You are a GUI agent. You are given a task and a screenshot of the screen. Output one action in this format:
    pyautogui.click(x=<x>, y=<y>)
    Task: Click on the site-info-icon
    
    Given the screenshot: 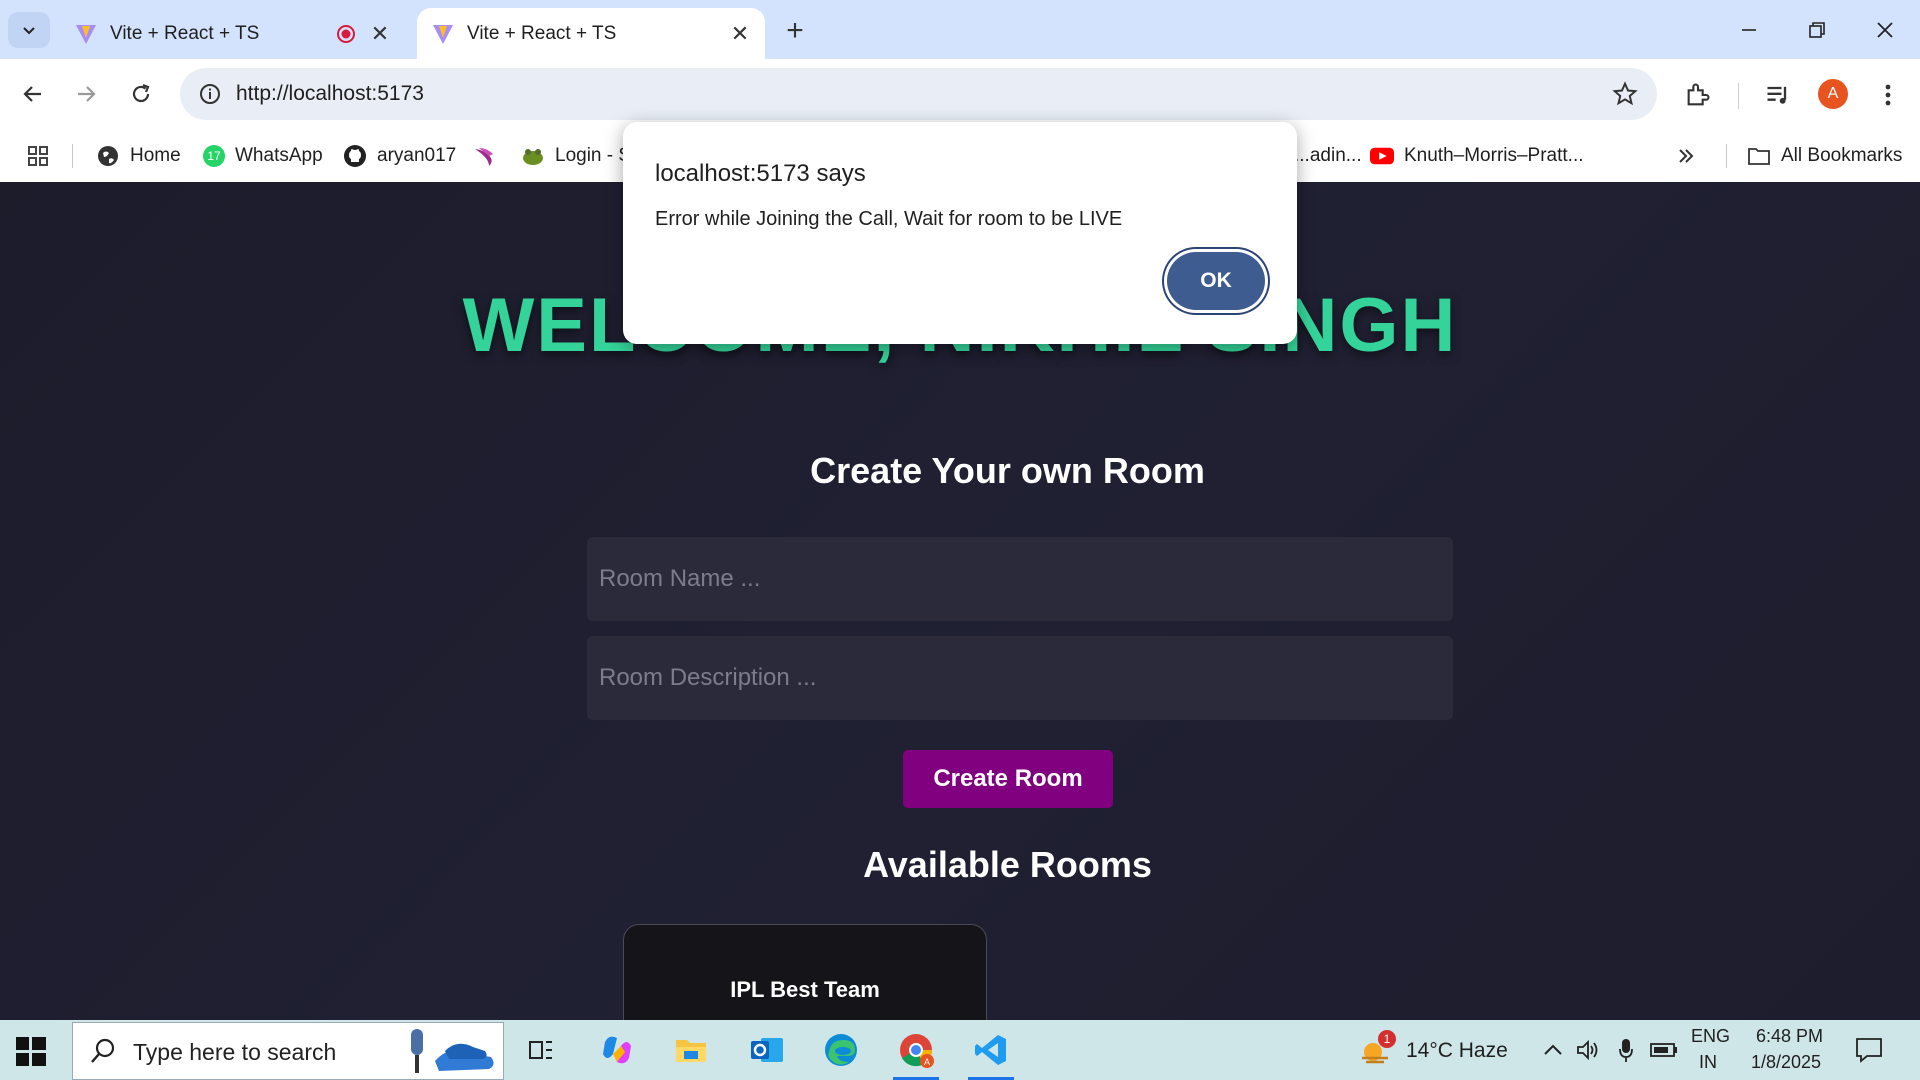 What is the action you would take?
    pyautogui.click(x=210, y=94)
    